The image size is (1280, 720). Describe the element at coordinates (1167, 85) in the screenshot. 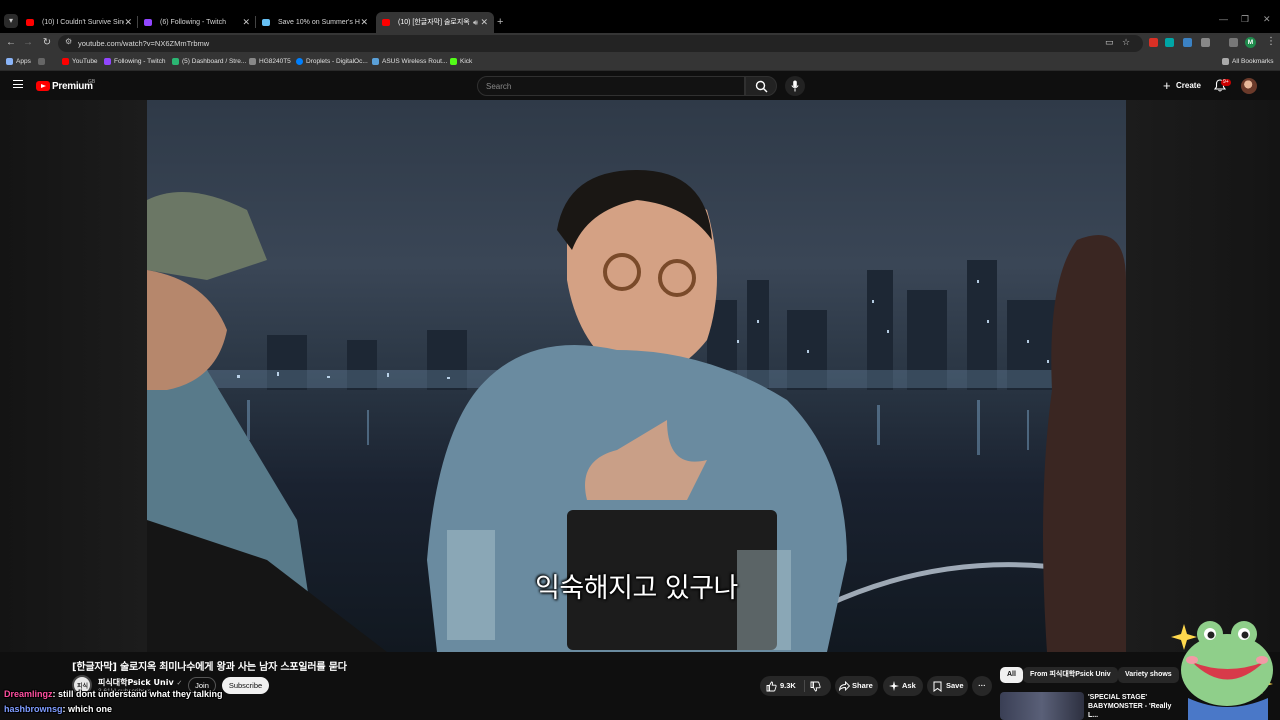

I see `plus-icon: +` at that location.